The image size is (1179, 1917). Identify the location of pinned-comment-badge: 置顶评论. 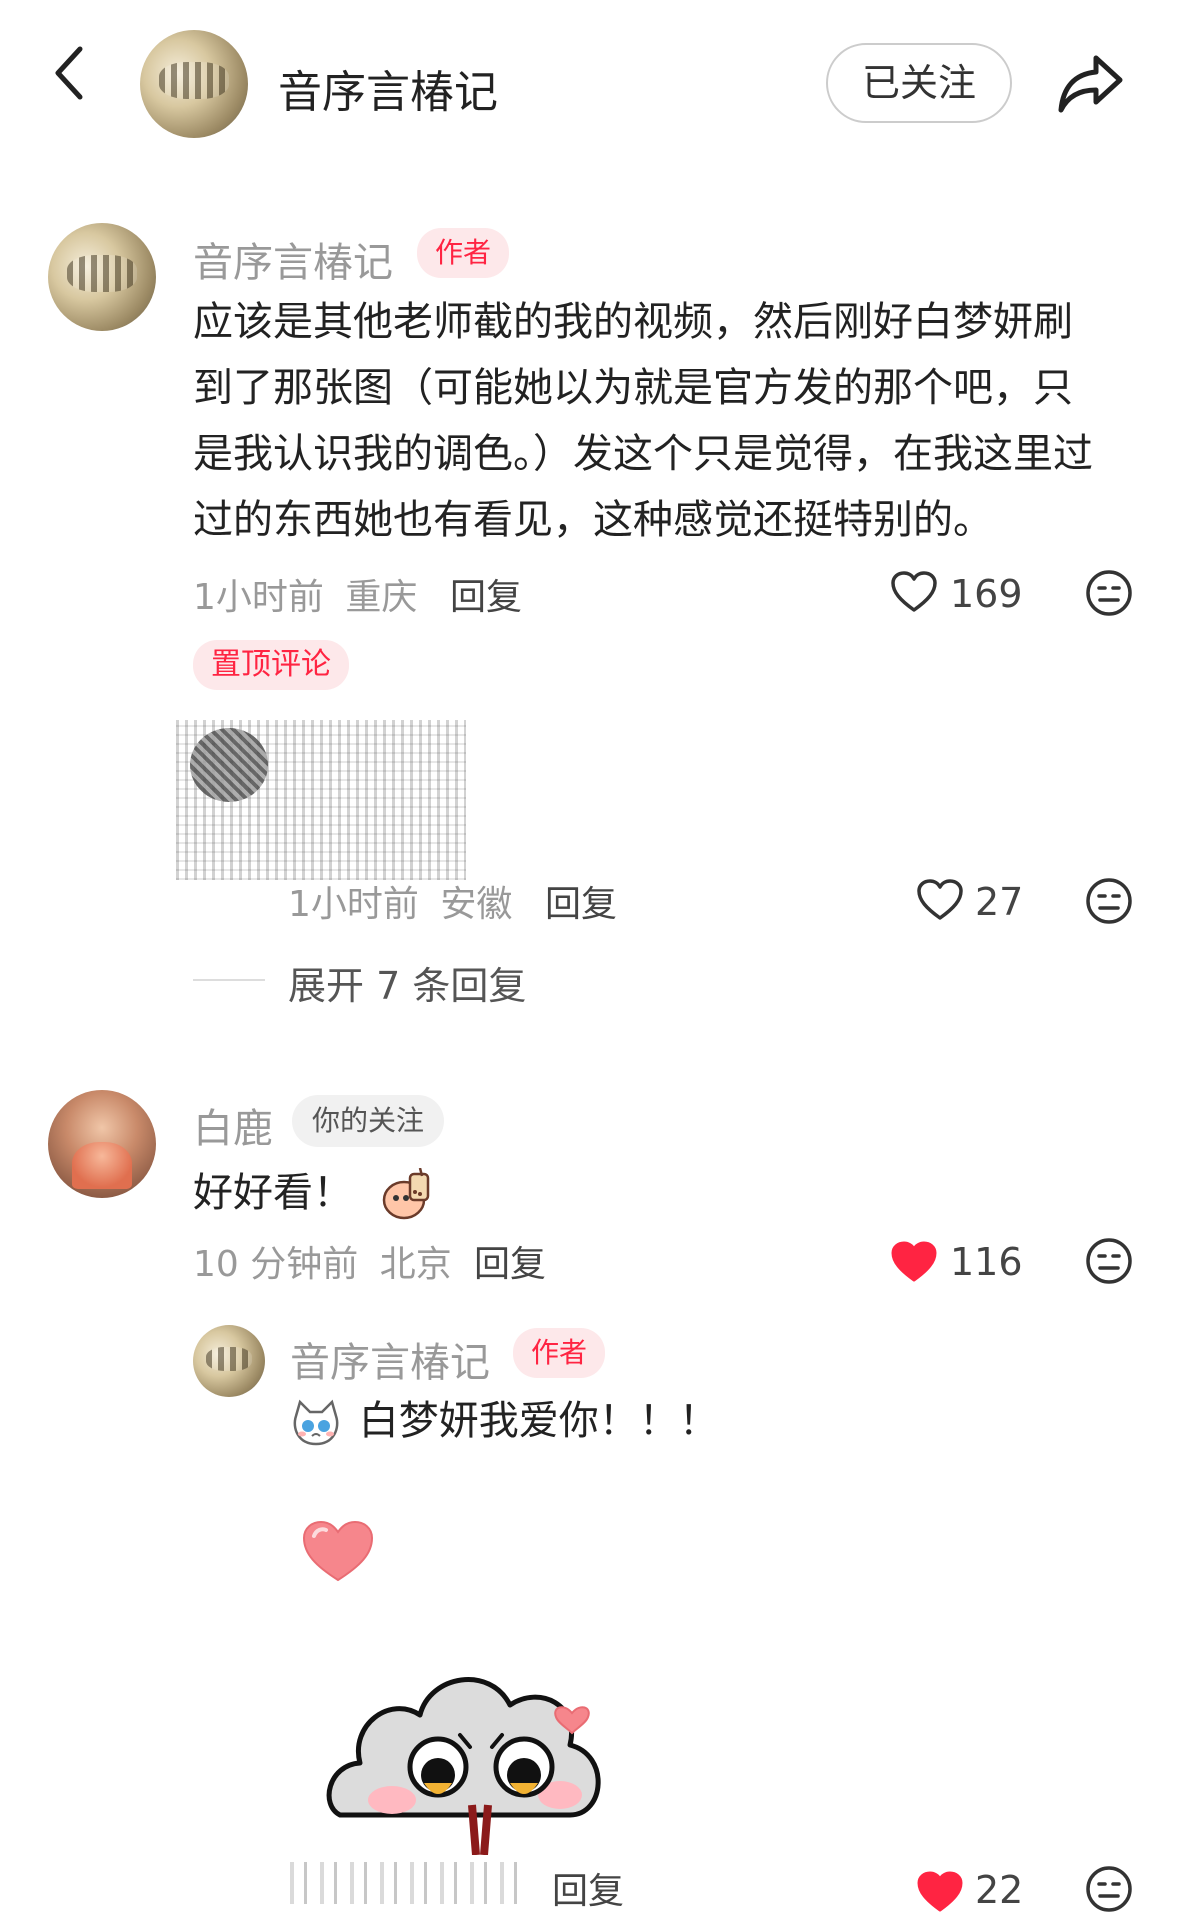
(271, 665).